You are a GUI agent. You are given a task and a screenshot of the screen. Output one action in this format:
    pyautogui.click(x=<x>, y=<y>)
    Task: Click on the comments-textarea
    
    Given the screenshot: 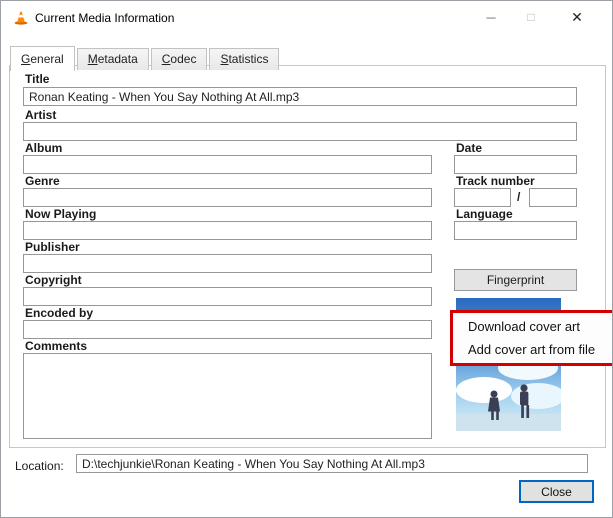 What is the action you would take?
    pyautogui.click(x=227, y=396)
    